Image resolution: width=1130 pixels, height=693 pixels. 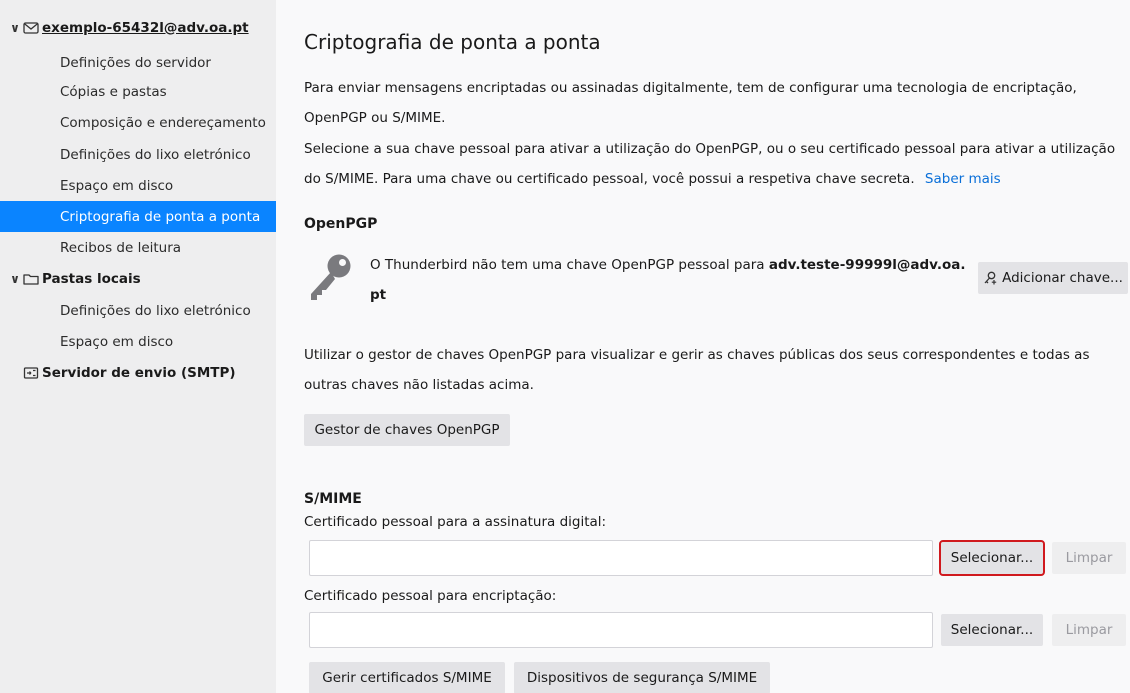 What do you see at coordinates (621, 558) in the screenshot?
I see `signing-cert-field` at bounding box center [621, 558].